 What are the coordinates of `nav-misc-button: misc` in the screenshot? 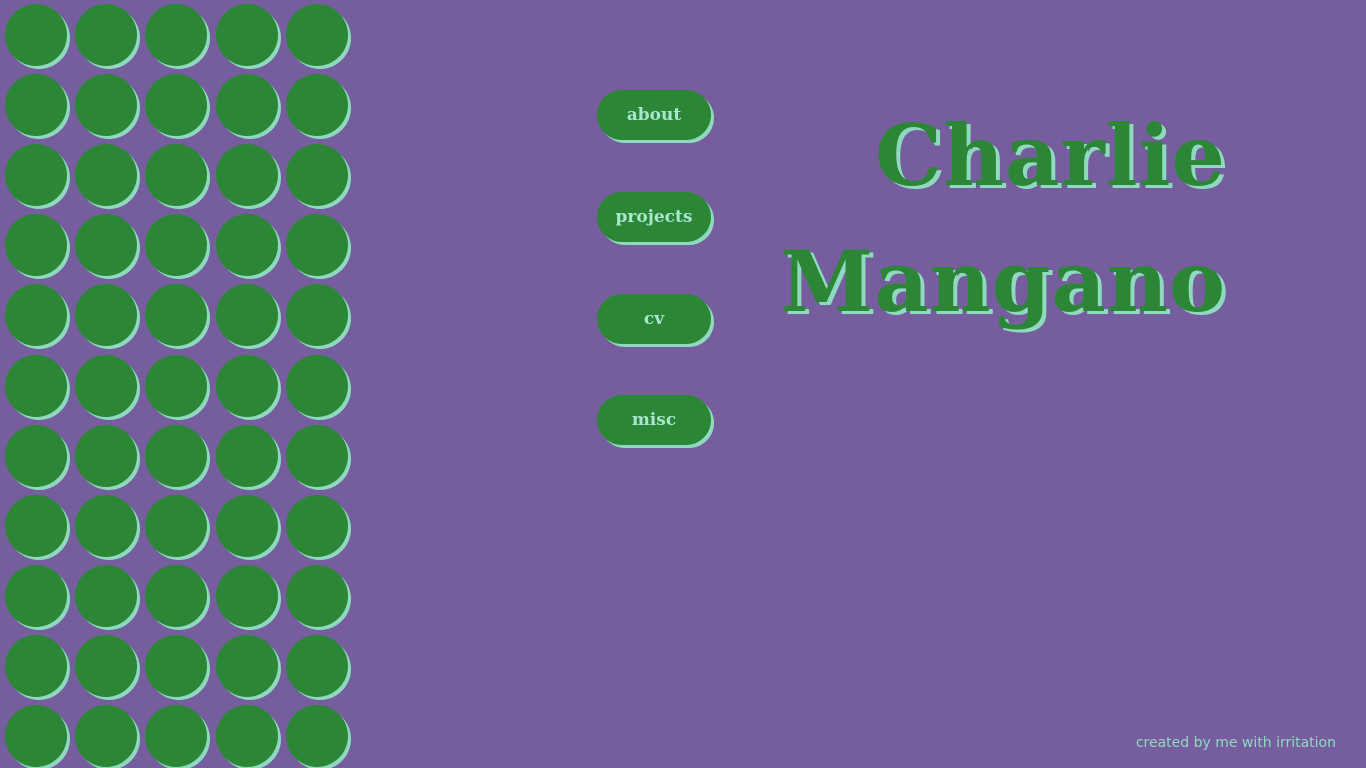 It's located at (654, 420).